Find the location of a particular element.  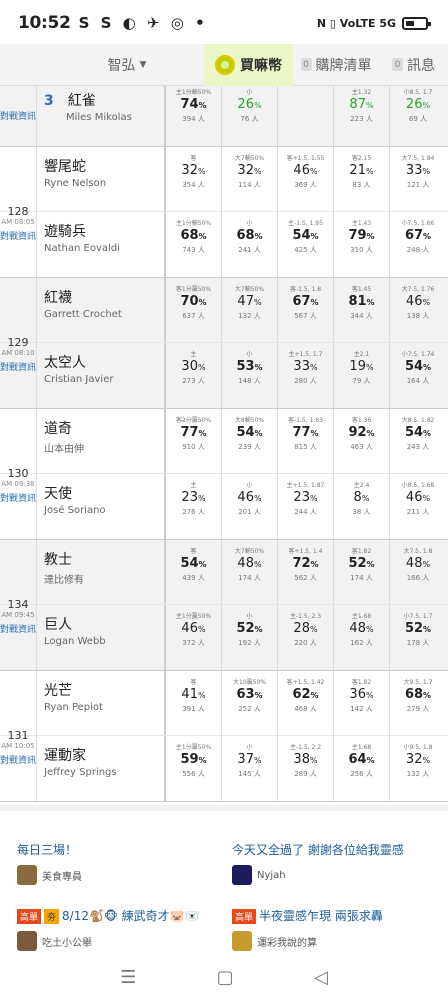

odds-line: 主-1.5, 2.3 is located at coordinates (305, 616).